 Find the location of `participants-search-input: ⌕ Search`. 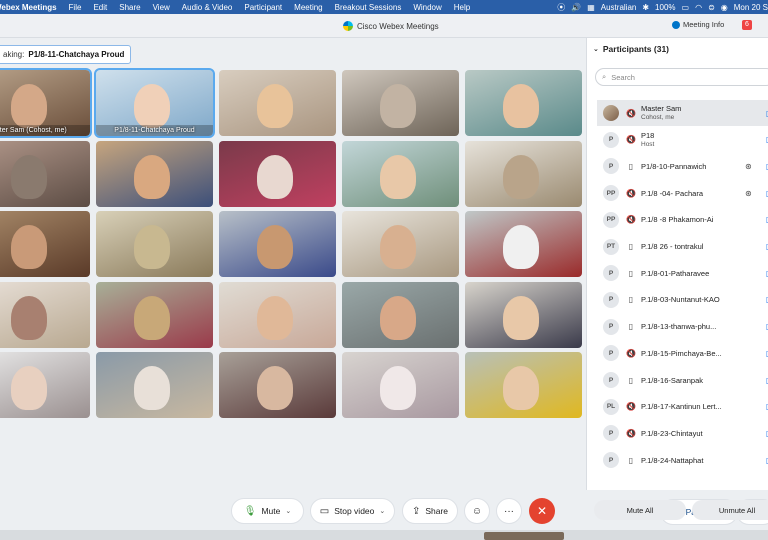

participants-search-input: ⌕ Search is located at coordinates (681, 77).